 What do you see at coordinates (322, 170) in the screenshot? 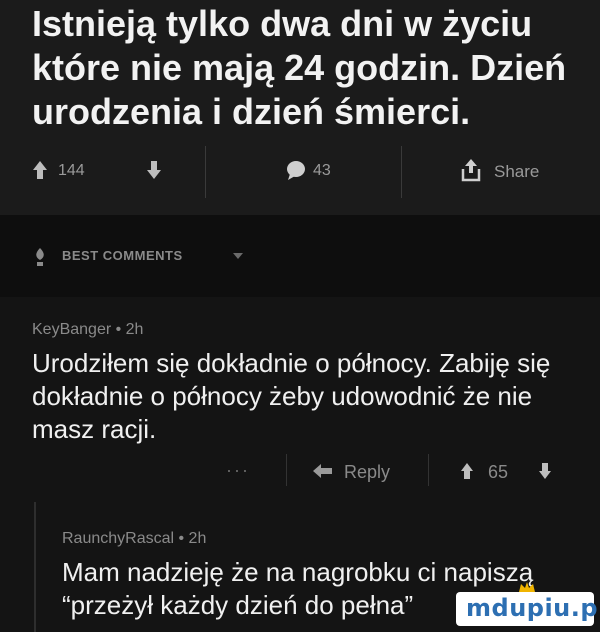
I see `comment-count: 43` at bounding box center [322, 170].